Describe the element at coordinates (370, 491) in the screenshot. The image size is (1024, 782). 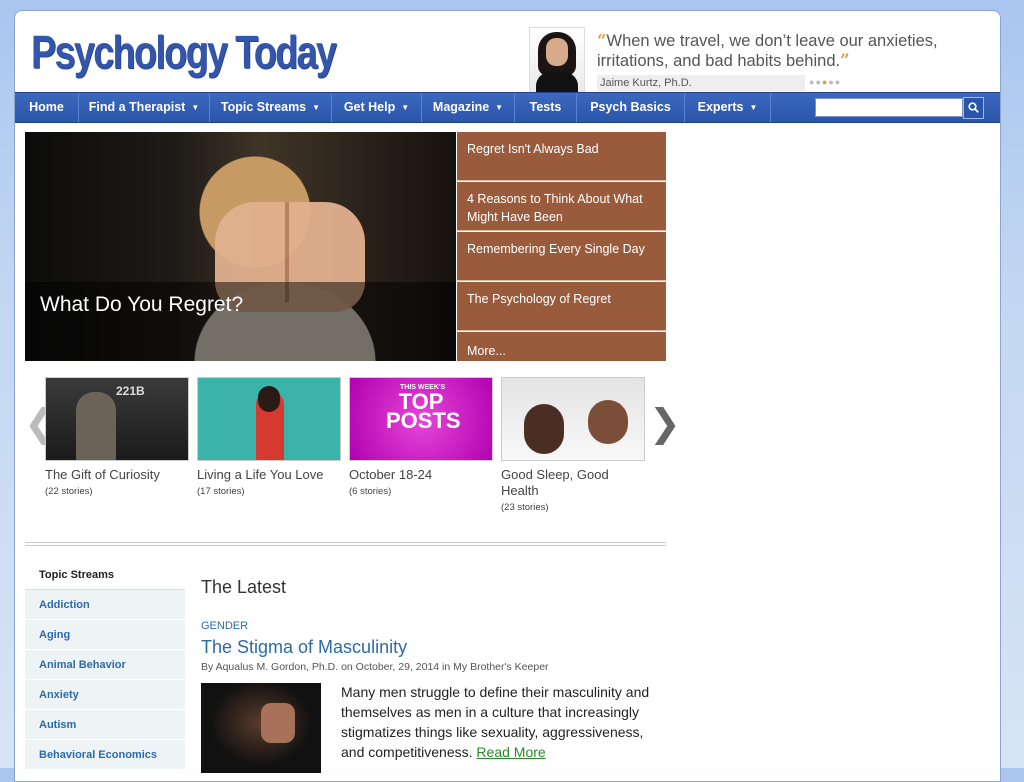
I see `card-story-count: (6 stories)` at that location.